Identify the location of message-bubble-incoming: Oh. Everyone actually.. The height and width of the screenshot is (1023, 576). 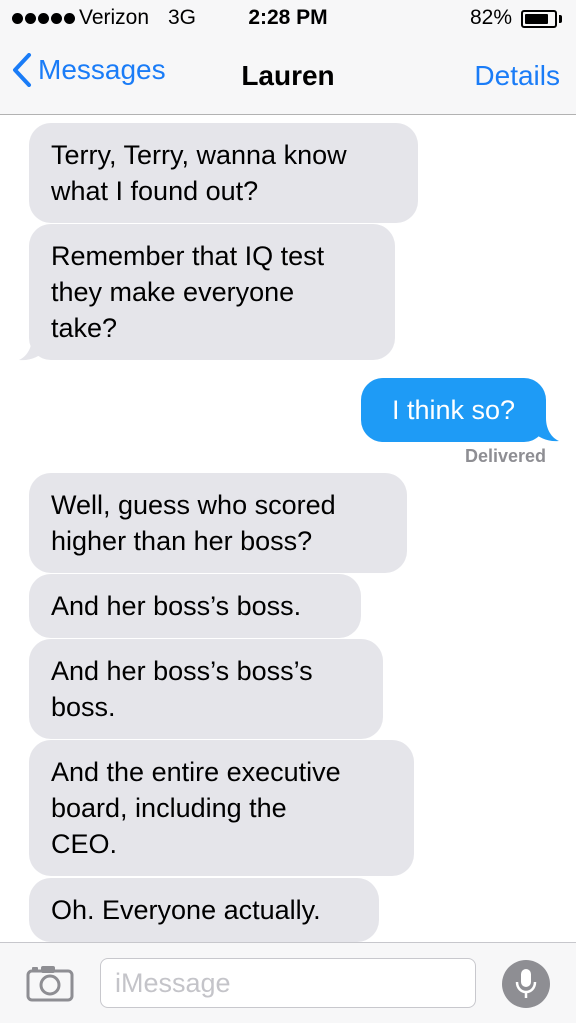
(204, 910).